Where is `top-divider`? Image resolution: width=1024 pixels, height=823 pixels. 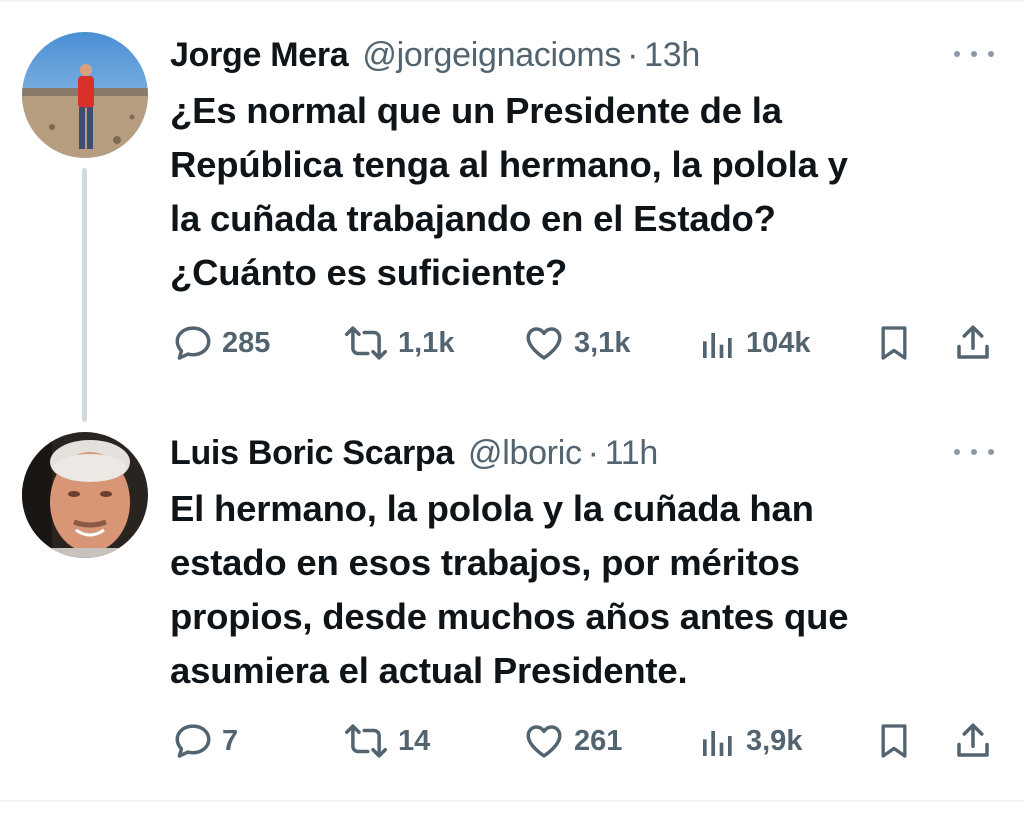 top-divider is located at coordinates (512, 1).